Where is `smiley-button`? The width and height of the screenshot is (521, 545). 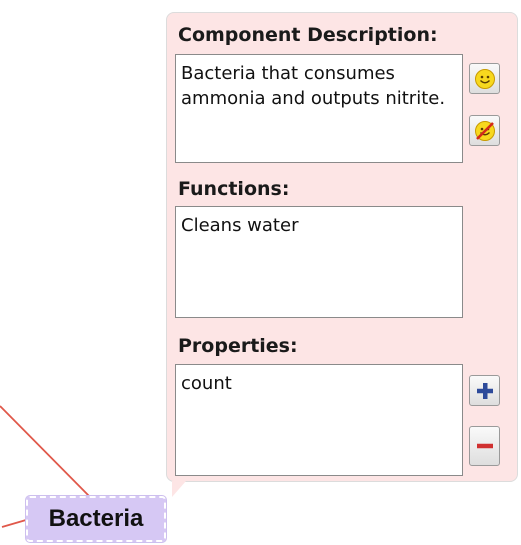
smiley-button is located at coordinates (484, 78).